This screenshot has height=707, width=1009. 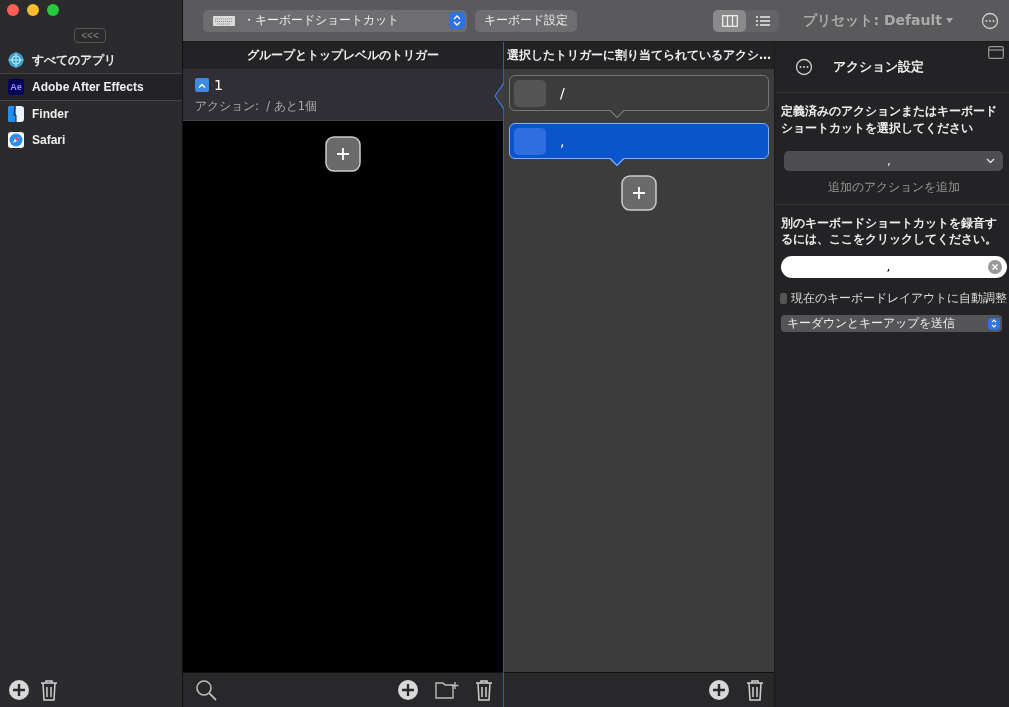 I want to click on checkbox-label: 現在のキーボードレイアウトに自動調整, so click(x=899, y=299).